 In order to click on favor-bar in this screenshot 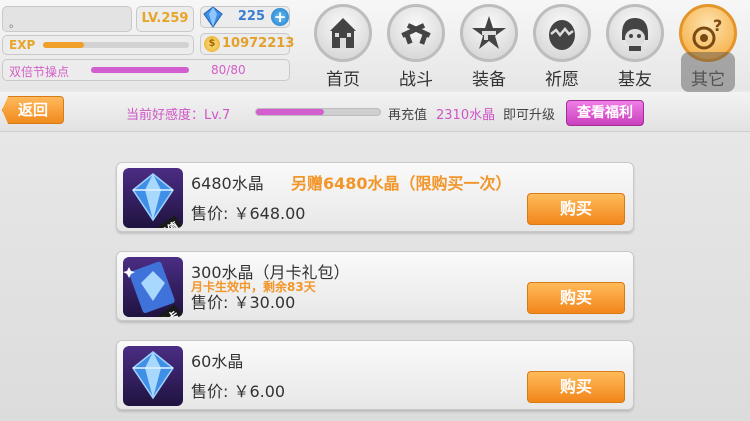, I will do `click(318, 112)`.